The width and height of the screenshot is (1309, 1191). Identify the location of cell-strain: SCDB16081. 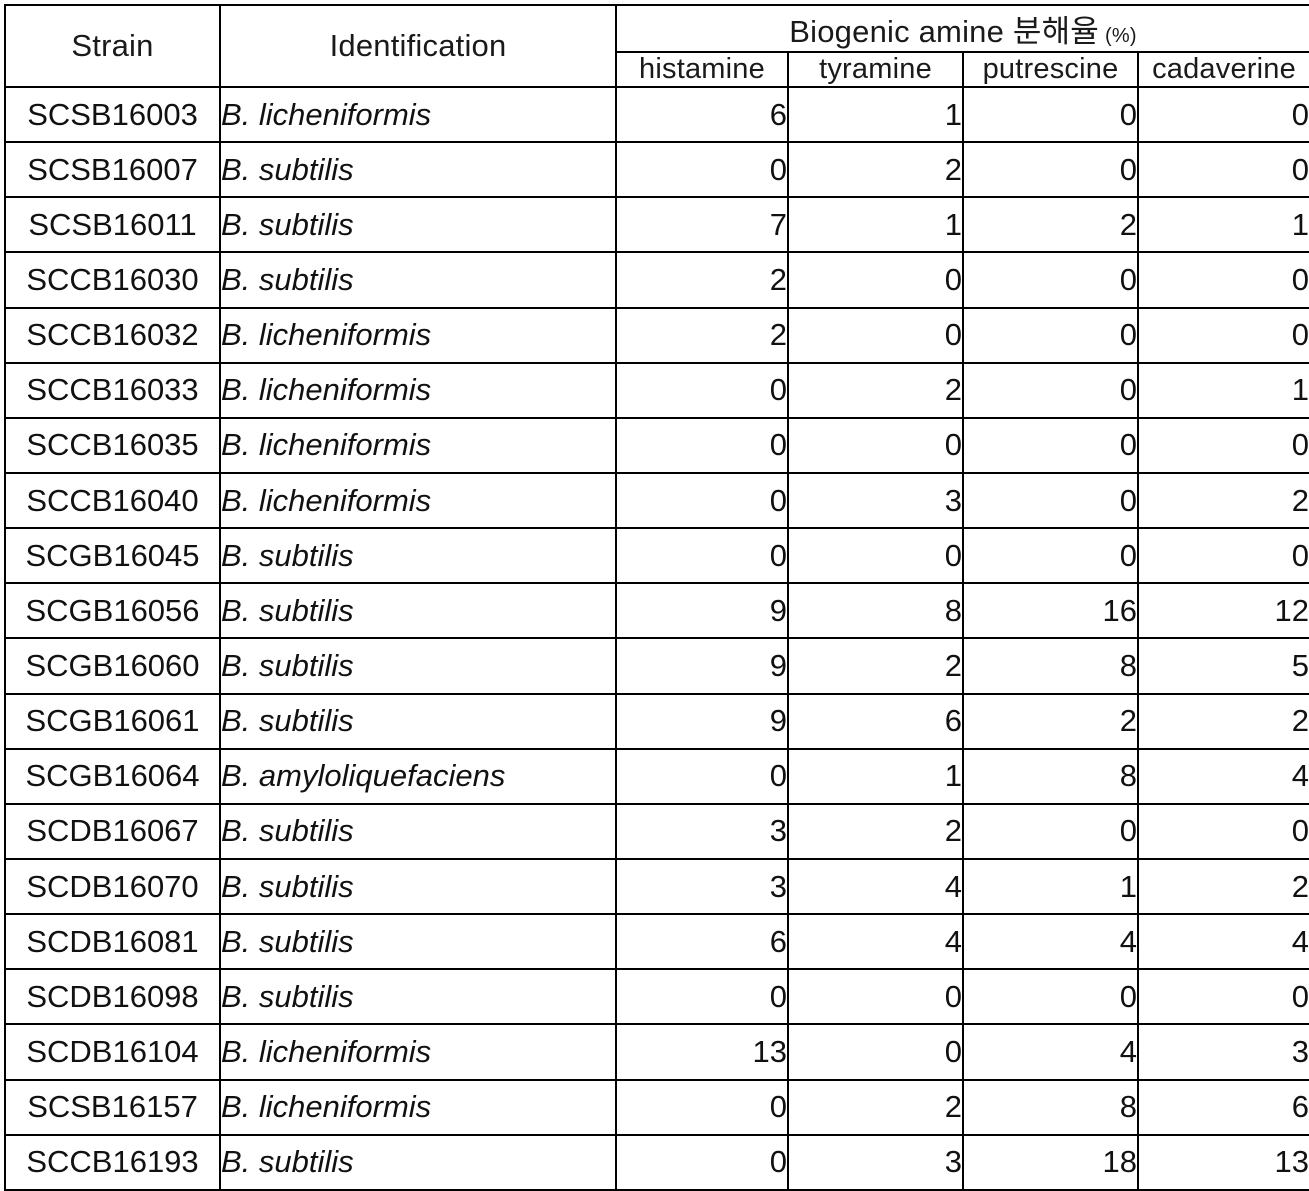
(112, 942).